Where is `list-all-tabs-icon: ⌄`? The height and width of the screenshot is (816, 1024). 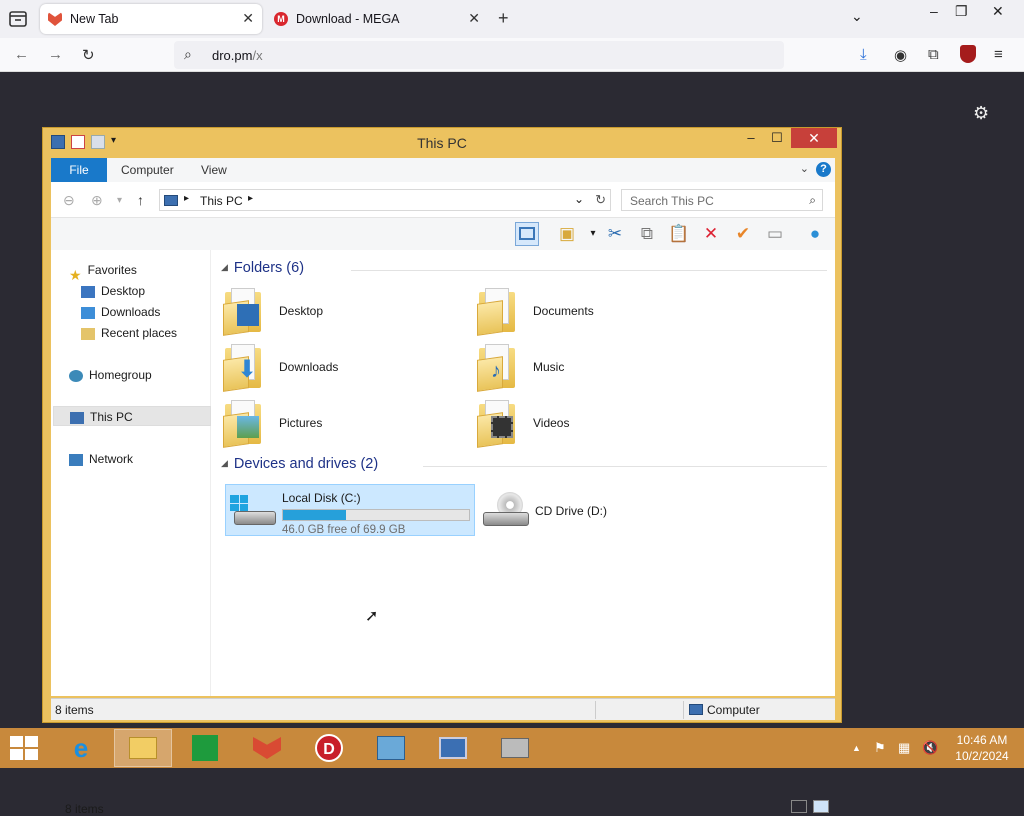
list-all-tabs-icon: ⌄ is located at coordinates (857, 16).